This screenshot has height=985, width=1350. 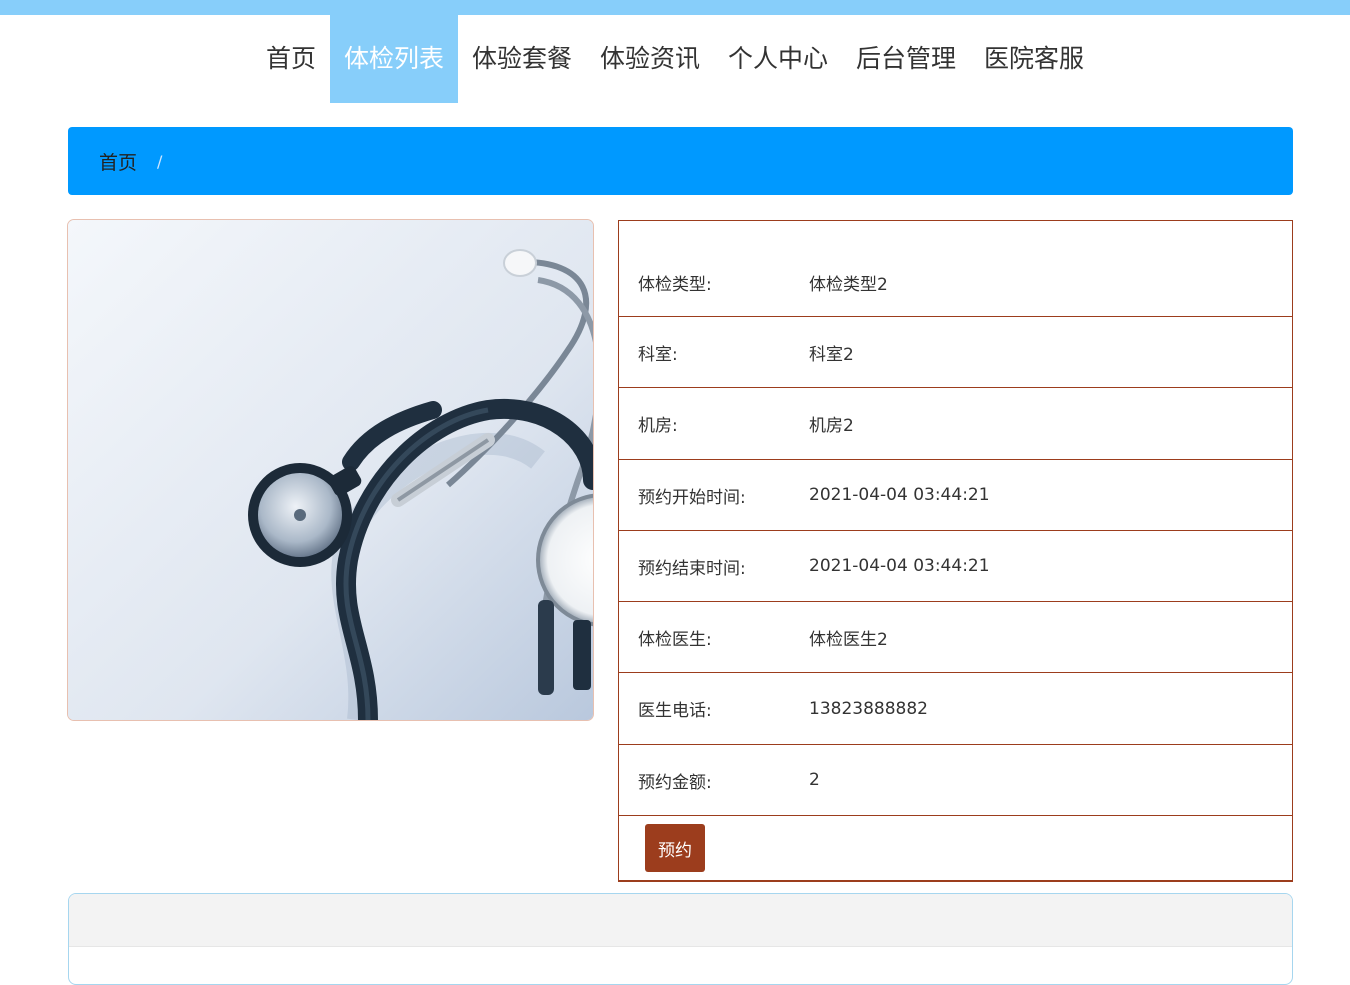 I want to click on footer-panel, so click(x=680, y=939).